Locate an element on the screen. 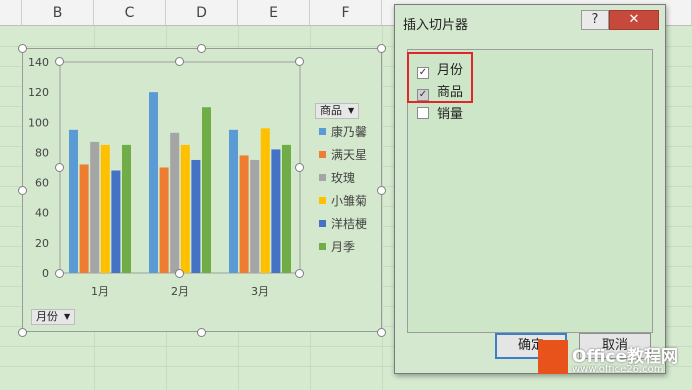  legend-label: 洋桔梗 is located at coordinates (349, 224).